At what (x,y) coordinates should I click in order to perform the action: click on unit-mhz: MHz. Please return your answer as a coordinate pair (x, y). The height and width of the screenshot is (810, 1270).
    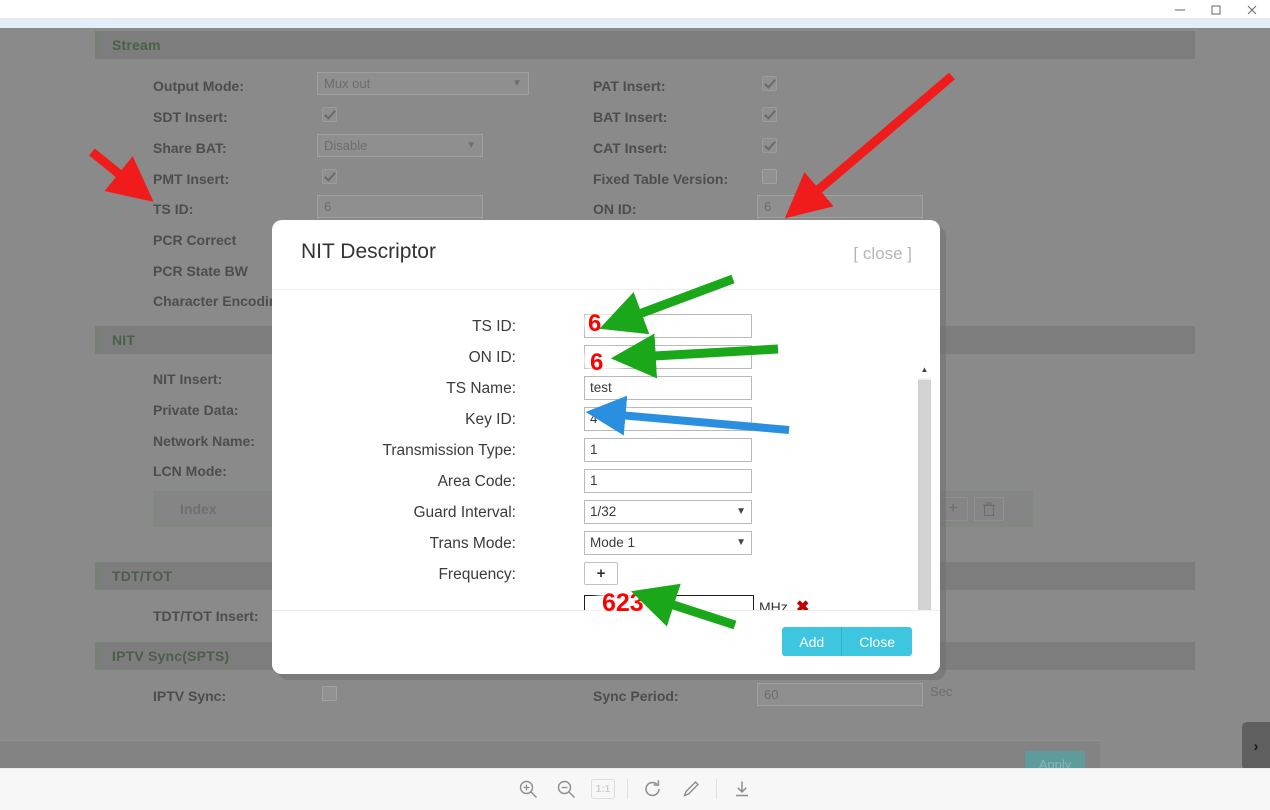
    Looking at the image, I should click on (773, 604).